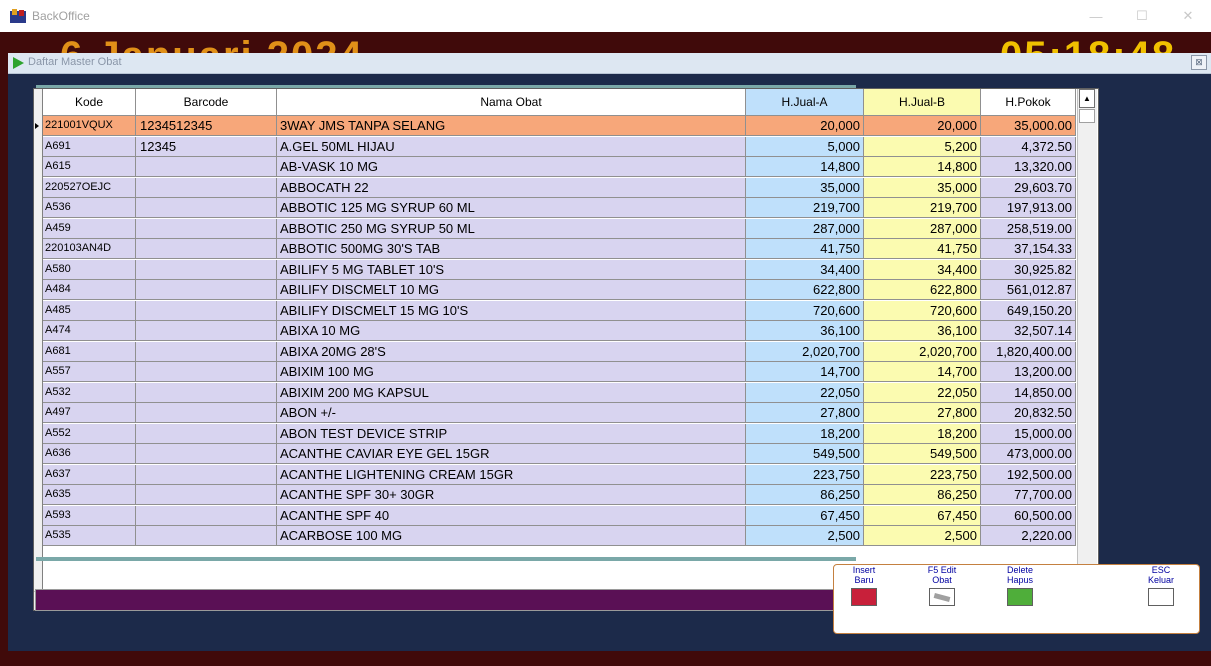  Describe the element at coordinates (805, 351) in the screenshot. I see `cell-jual-a: 2,020,700` at that location.